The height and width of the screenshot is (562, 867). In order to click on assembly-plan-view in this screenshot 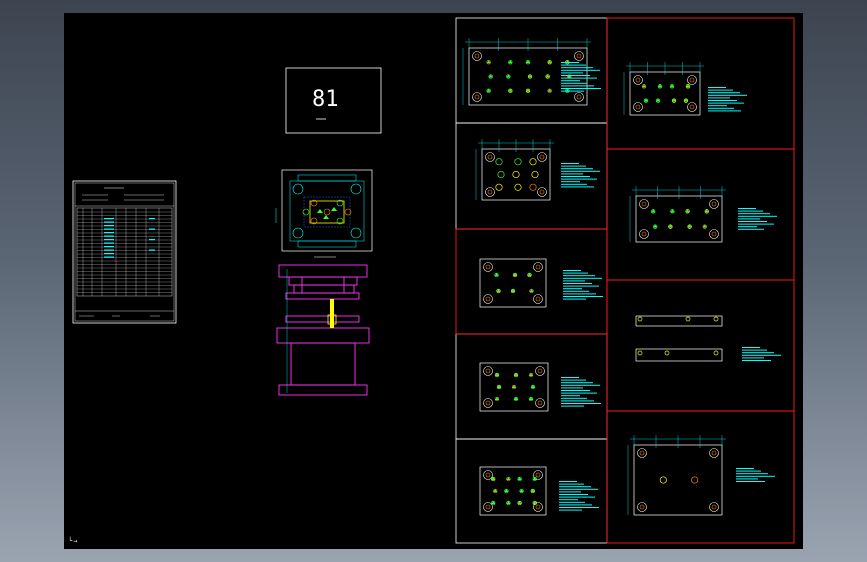, I will do `click(324, 213)`.